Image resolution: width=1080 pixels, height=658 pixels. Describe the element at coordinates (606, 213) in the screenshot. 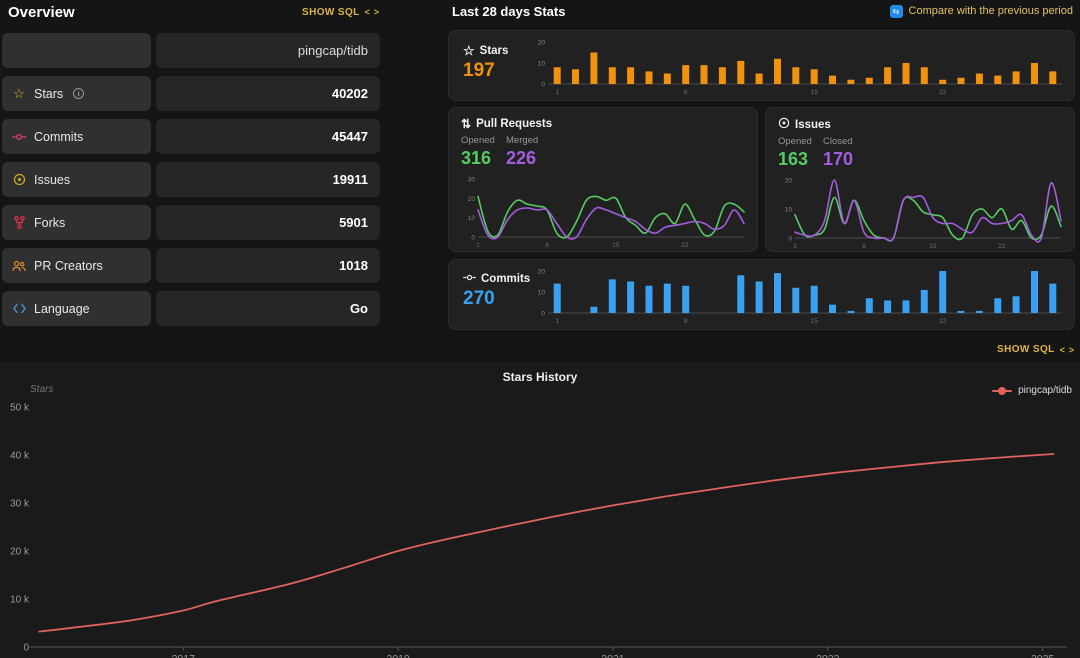

I see `pr-daily-line-chart: 0 10 20 30 1 8 15 22` at that location.